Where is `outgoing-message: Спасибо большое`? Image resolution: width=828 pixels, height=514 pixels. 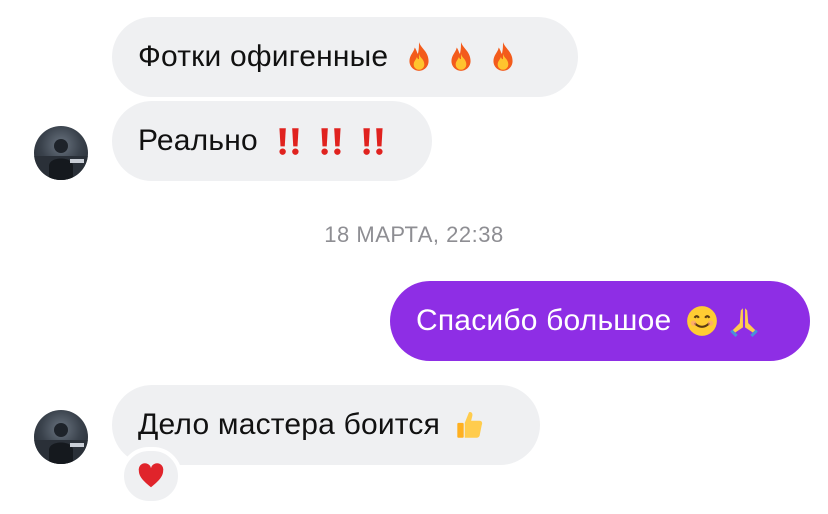 outgoing-message: Спасибо большое is located at coordinates (600, 321).